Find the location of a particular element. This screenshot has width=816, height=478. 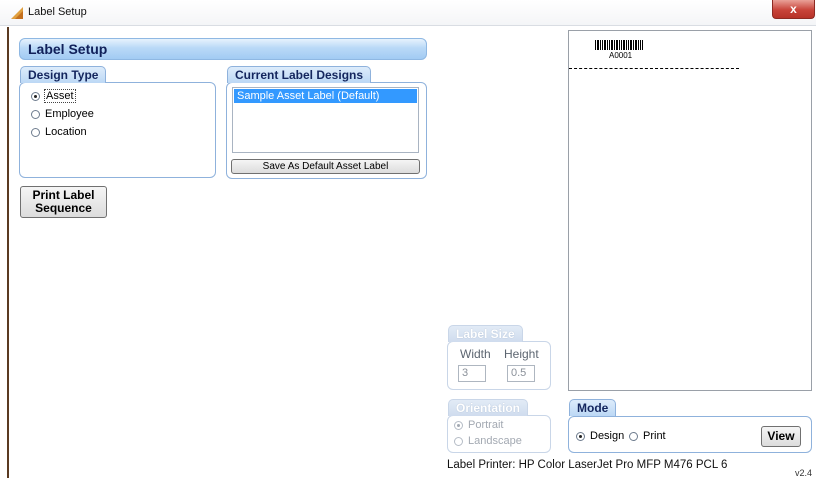

radio-location: Location is located at coordinates (59, 132).